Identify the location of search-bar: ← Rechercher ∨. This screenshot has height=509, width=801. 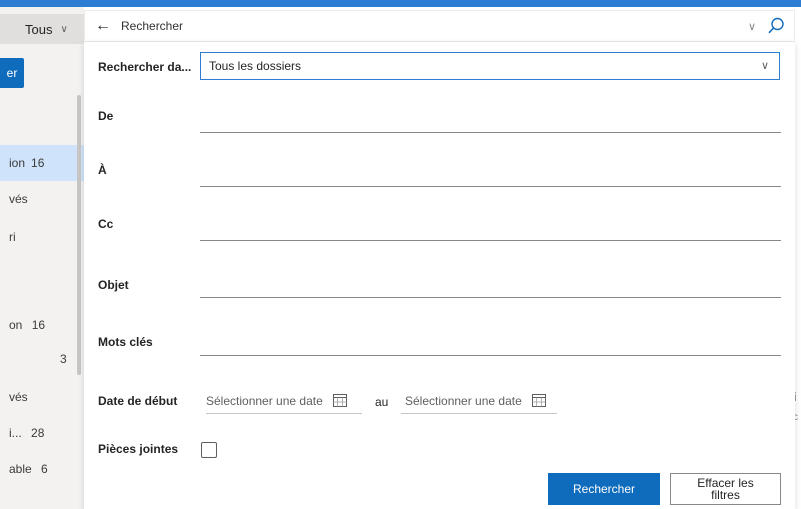
(439, 26).